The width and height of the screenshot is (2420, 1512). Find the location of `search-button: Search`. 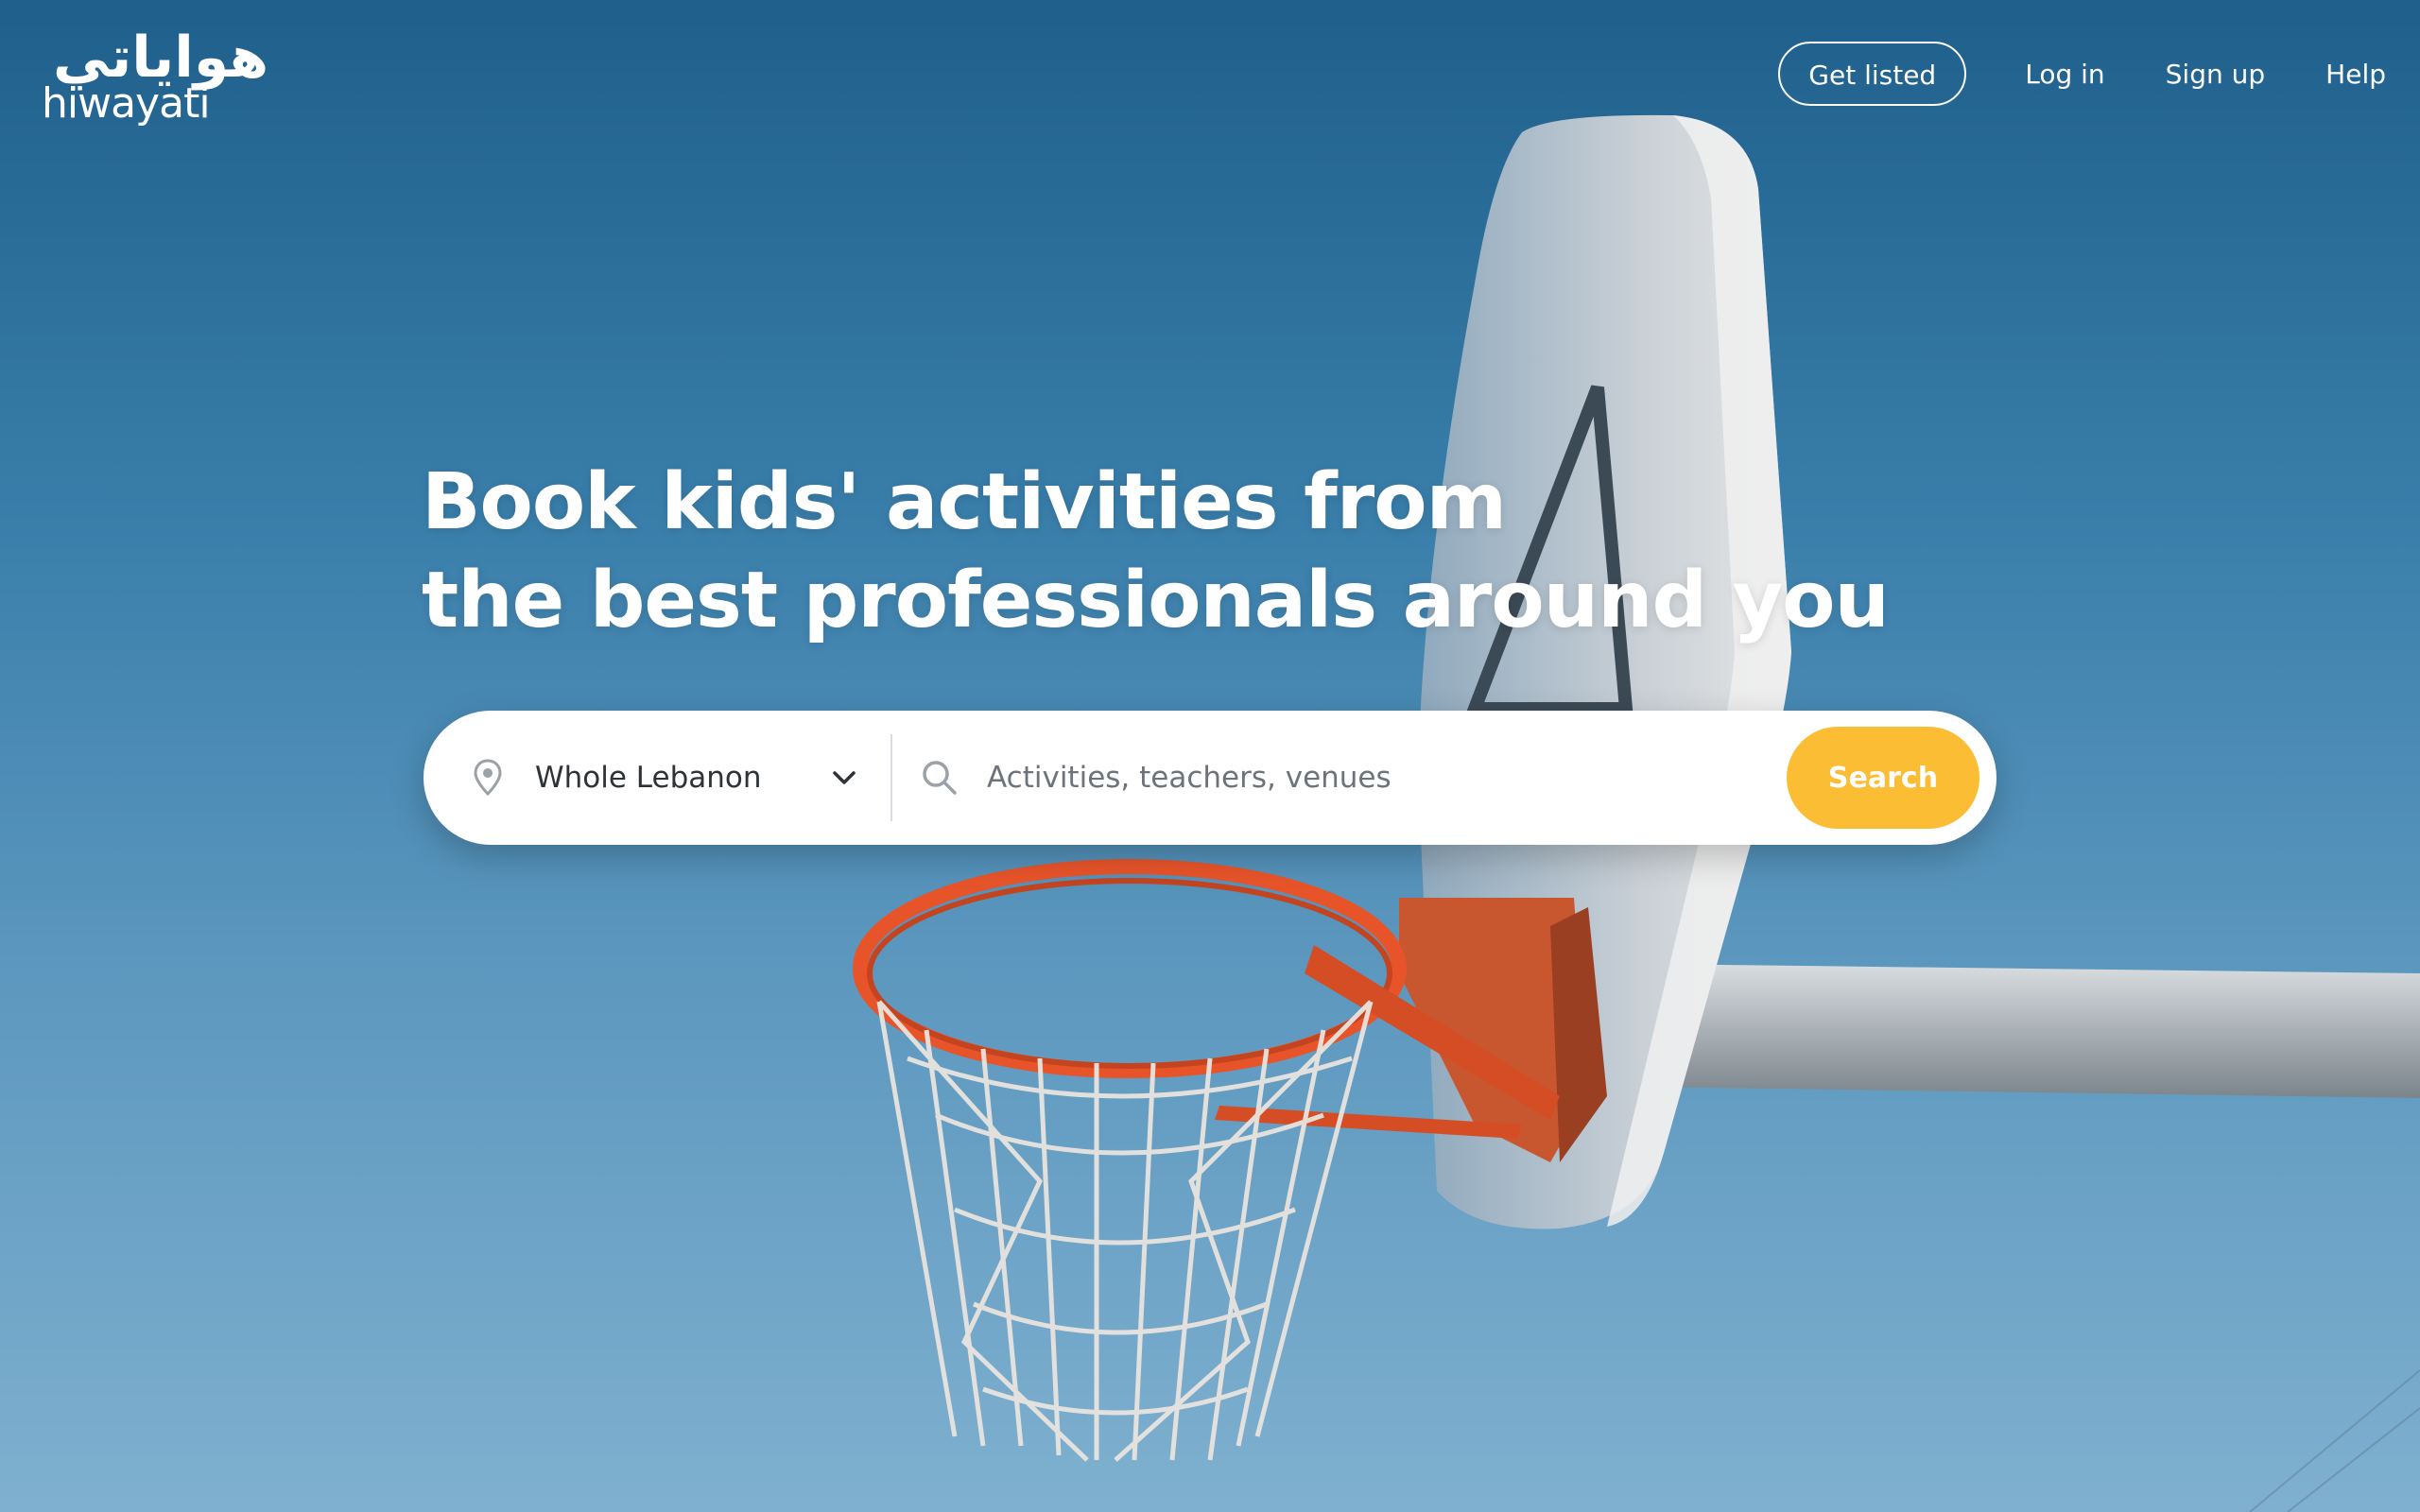

search-button: Search is located at coordinates (1883, 778).